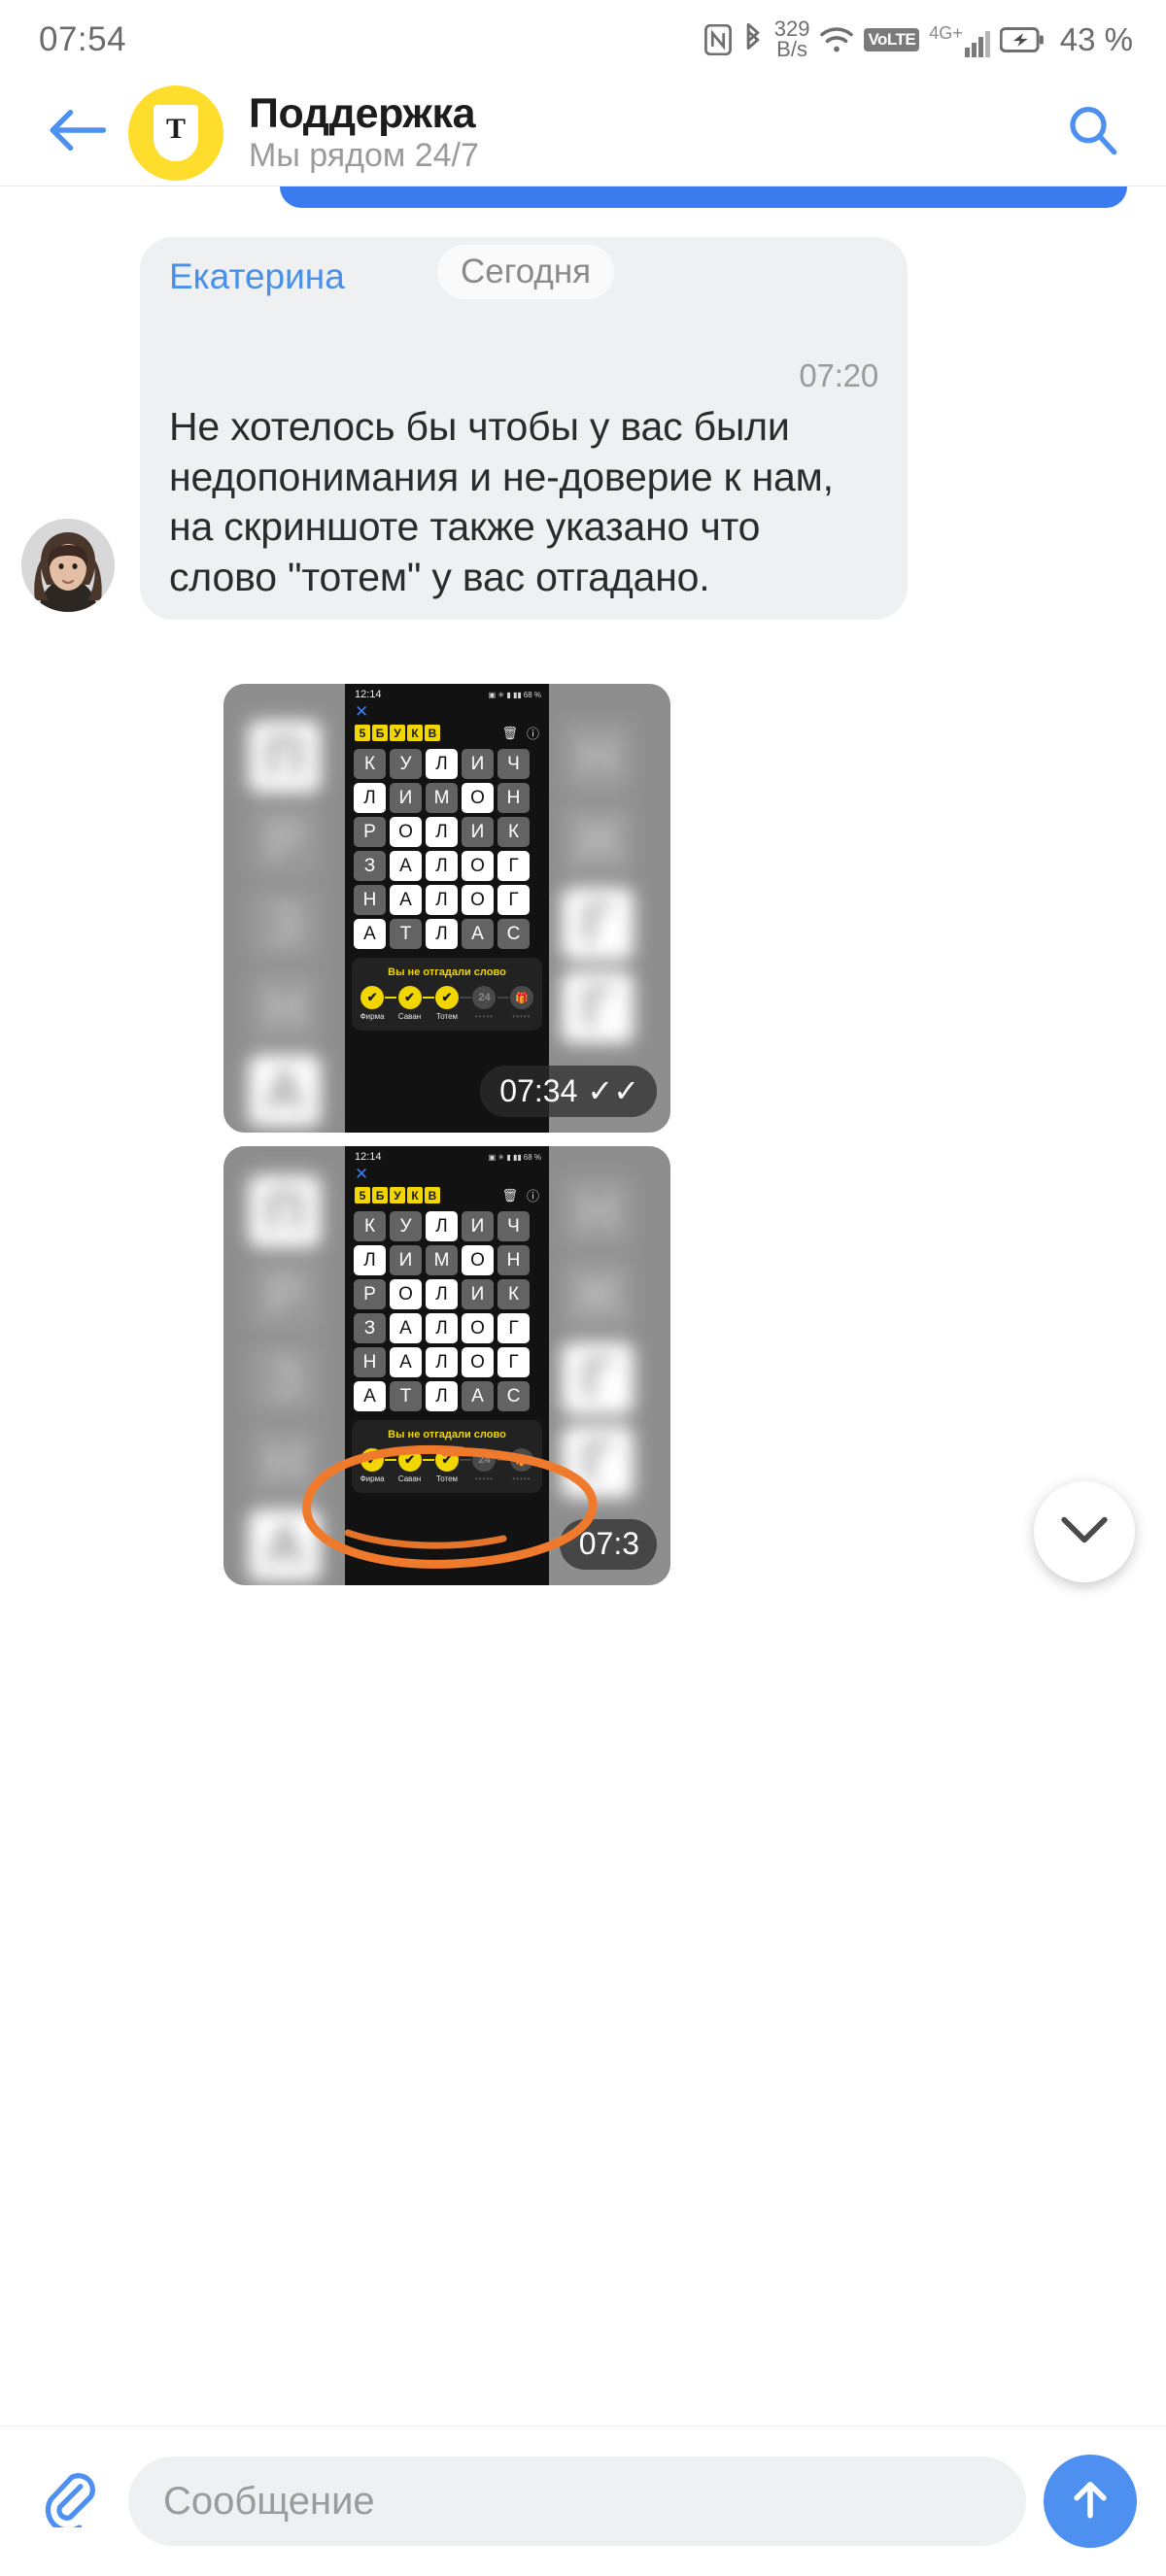 This screenshot has width=1166, height=2576. Describe the element at coordinates (432, 1195) in the screenshot. I see `logo-letter-4: В` at that location.